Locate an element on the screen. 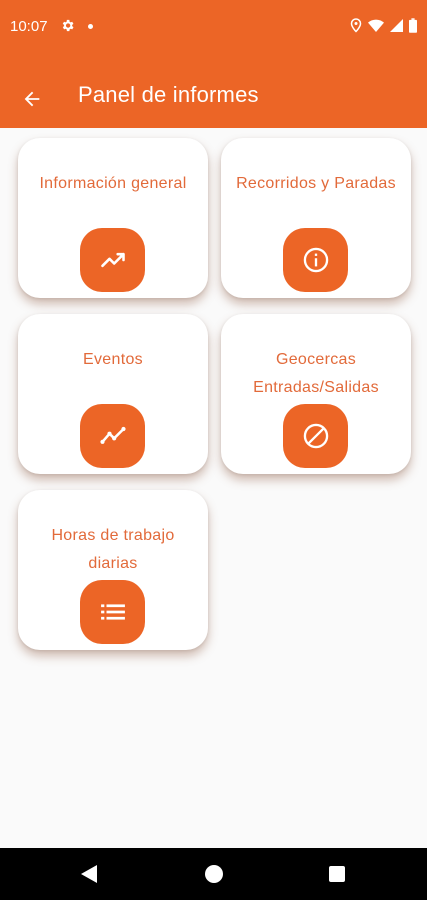  recents-square-icon is located at coordinates (337, 876).